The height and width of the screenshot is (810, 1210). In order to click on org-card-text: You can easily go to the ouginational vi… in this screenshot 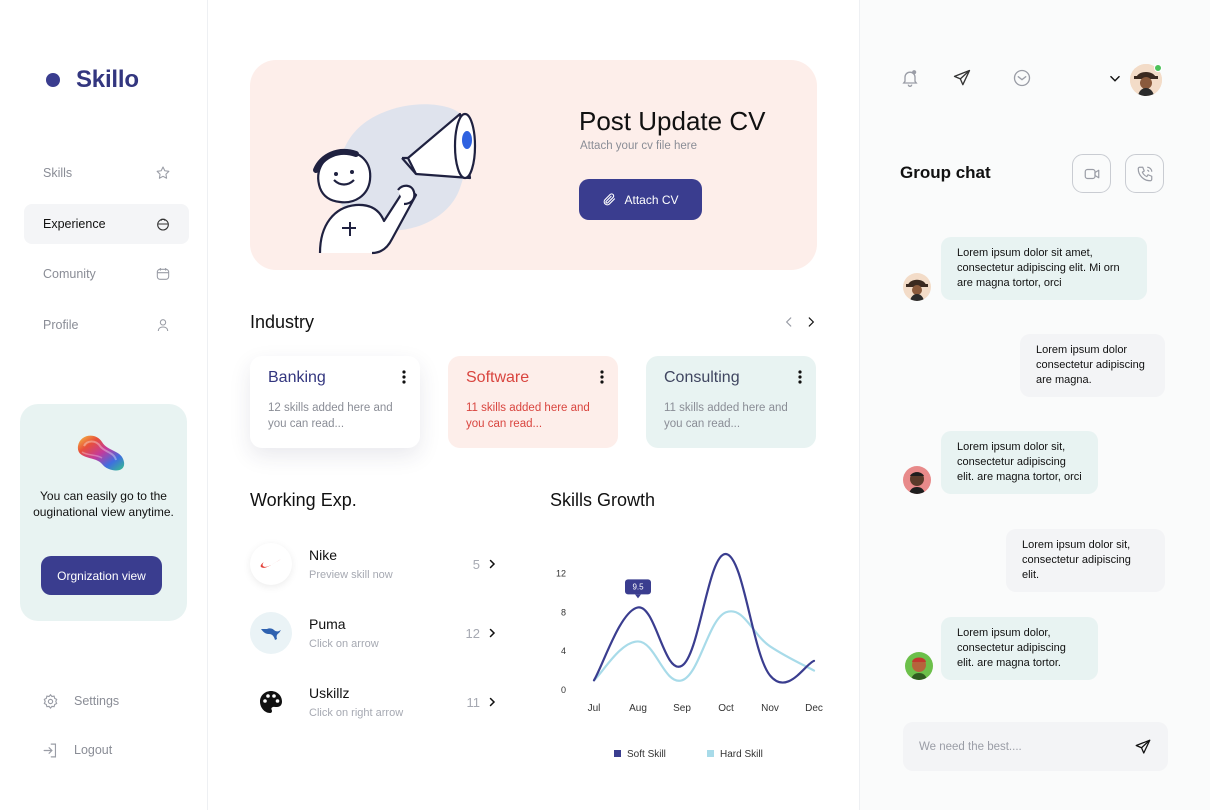, I will do `click(103, 504)`.